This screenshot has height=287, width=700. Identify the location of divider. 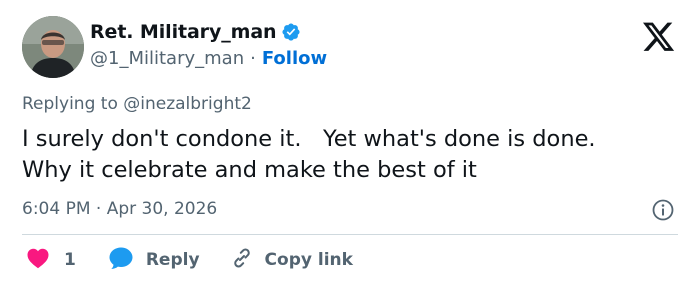
(350, 234).